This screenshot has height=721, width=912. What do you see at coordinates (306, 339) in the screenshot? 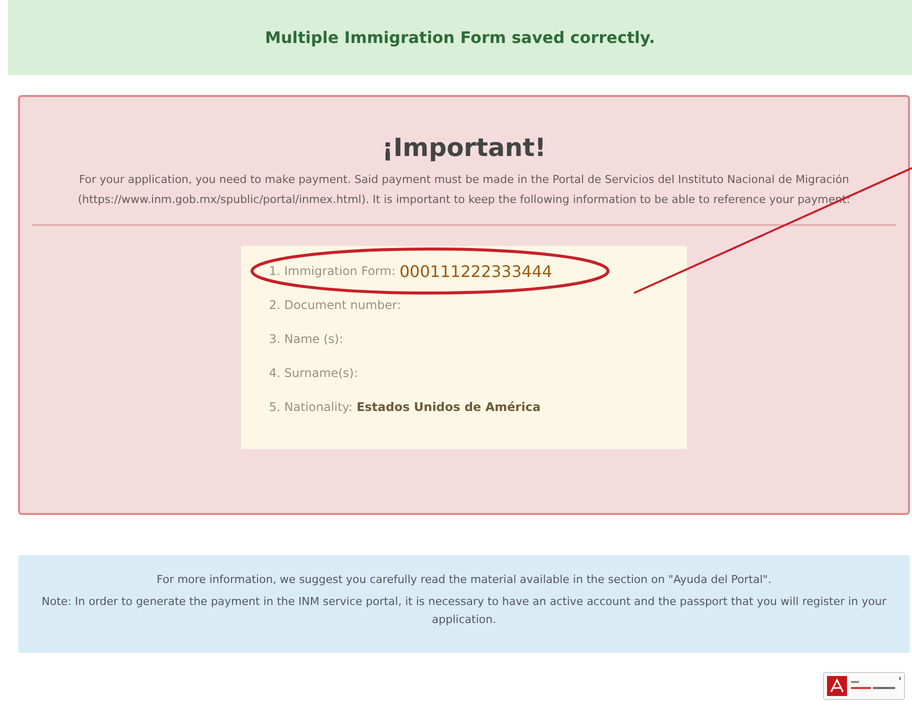
I see `field-label: 3. Name (s):` at bounding box center [306, 339].